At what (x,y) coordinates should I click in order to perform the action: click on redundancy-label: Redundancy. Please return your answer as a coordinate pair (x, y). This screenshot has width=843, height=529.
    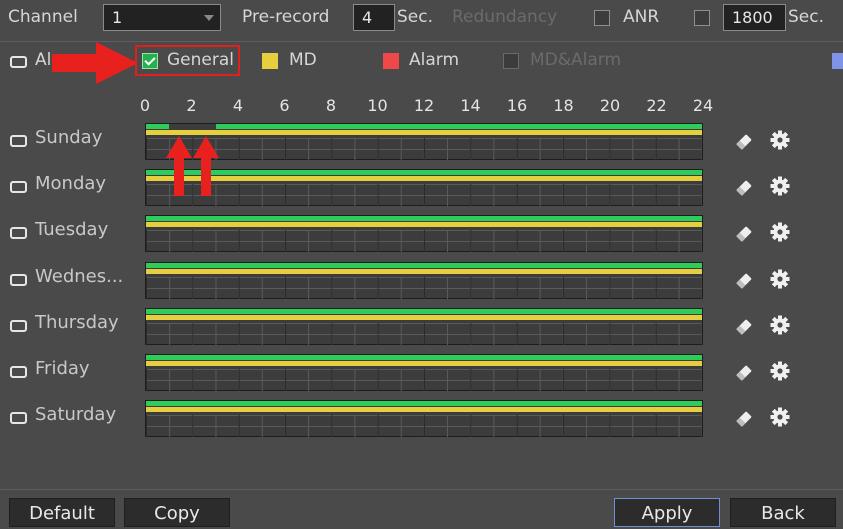
    Looking at the image, I should click on (505, 17).